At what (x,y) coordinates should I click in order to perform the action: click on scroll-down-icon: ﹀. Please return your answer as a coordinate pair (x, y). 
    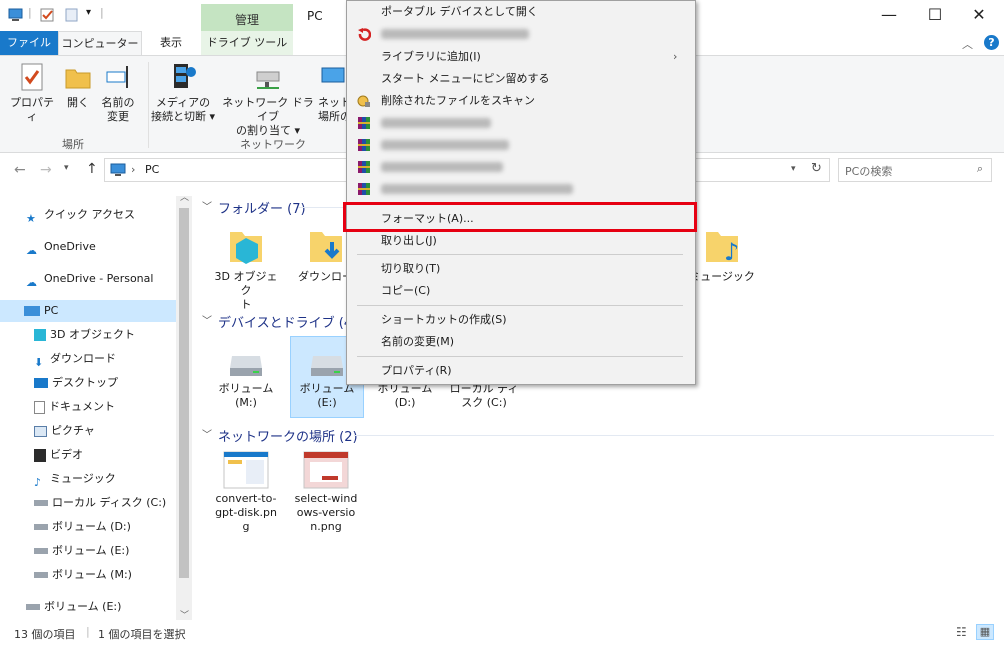
    Looking at the image, I should click on (184, 614).